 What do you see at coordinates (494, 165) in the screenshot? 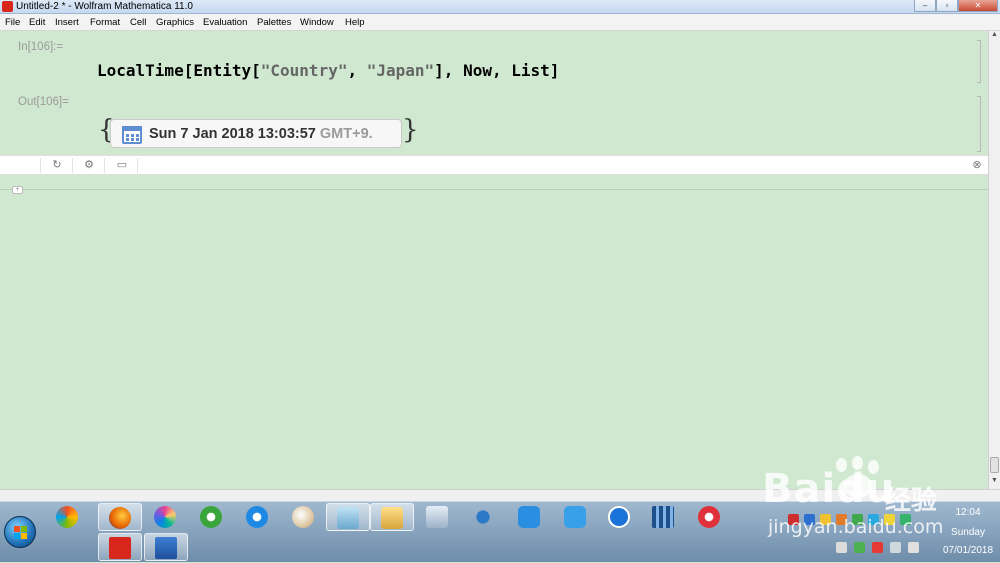
I see `suggestions-bar: ↻ ⚙ ▭ ⊗` at bounding box center [494, 165].